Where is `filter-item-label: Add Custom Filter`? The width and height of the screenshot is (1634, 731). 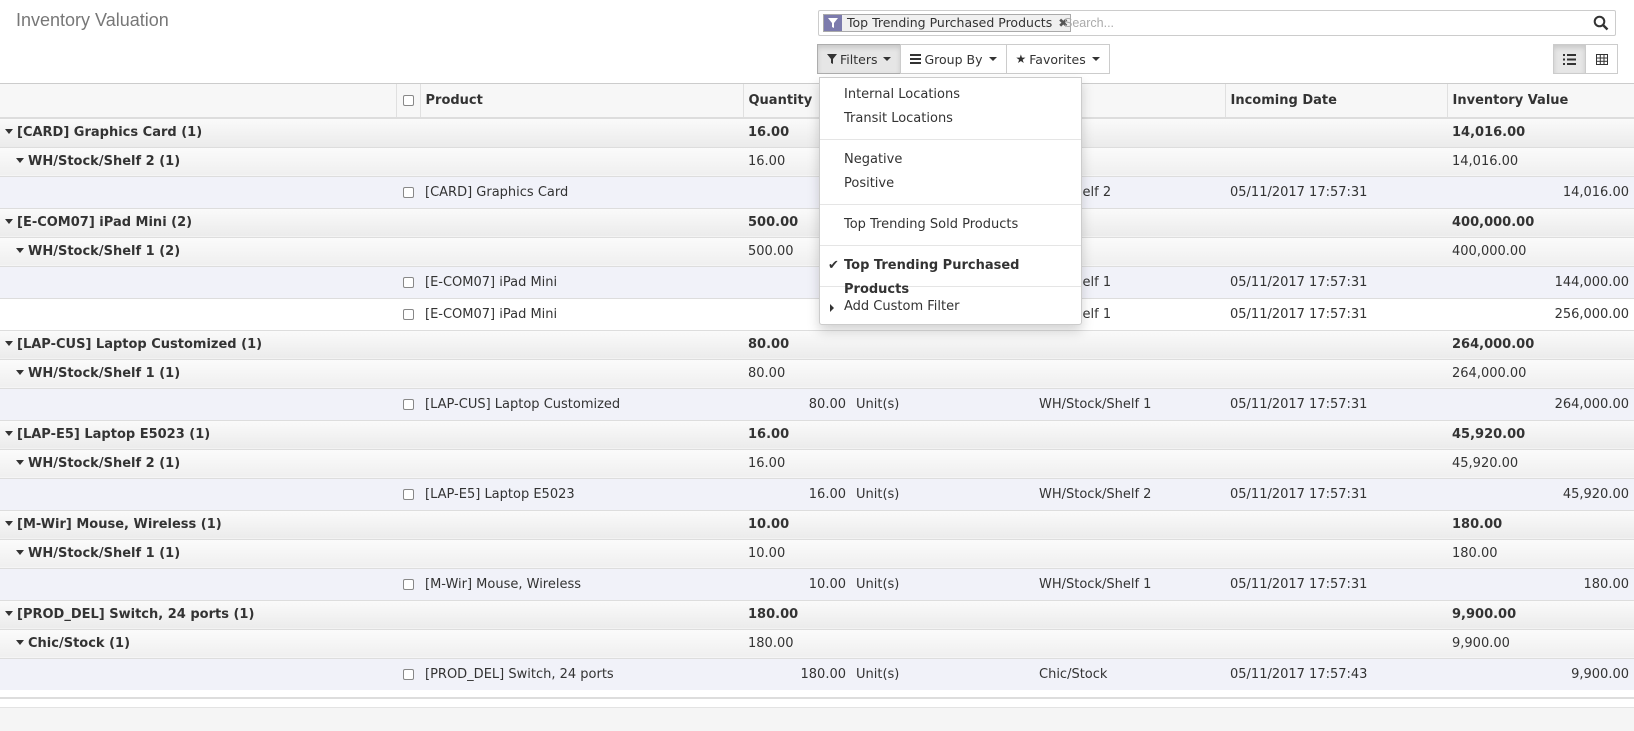 filter-item-label: Add Custom Filter is located at coordinates (902, 306).